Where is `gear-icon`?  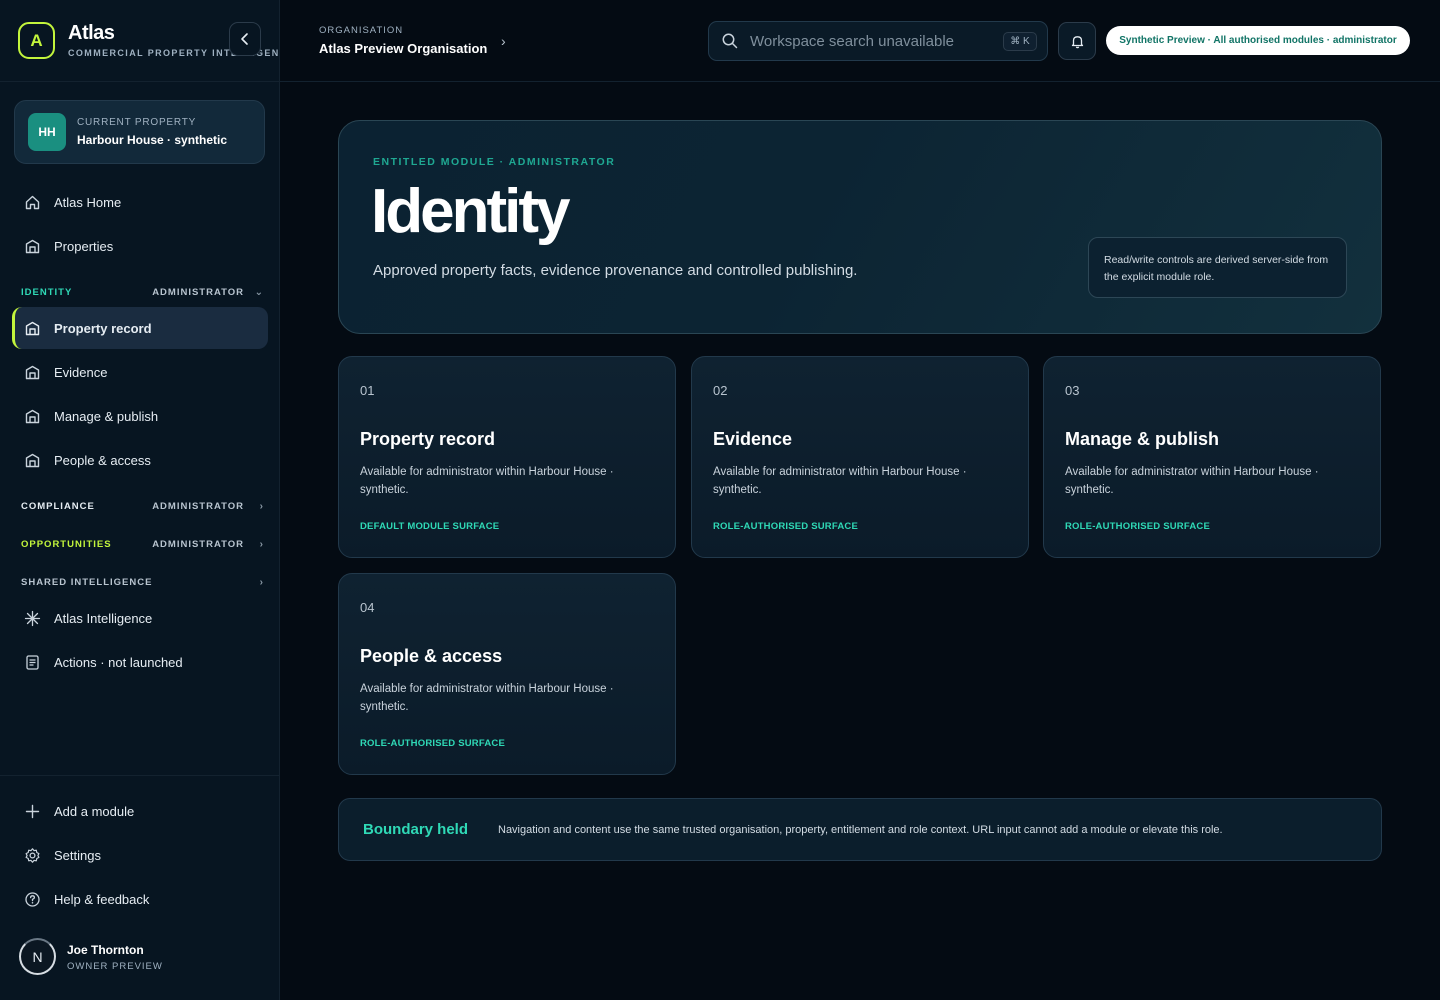
gear-icon is located at coordinates (32, 855).